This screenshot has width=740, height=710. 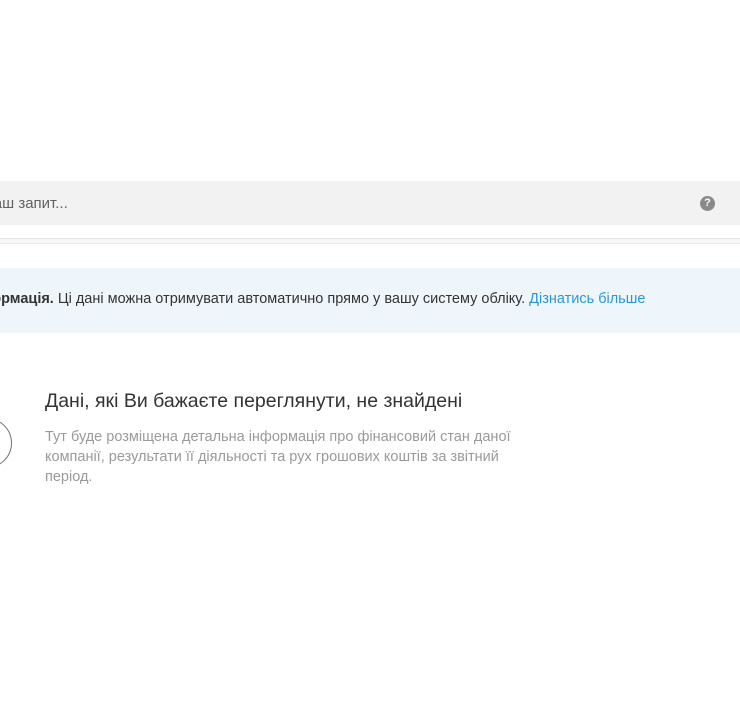 I want to click on info-bold-text: інформація., so click(x=27, y=299).